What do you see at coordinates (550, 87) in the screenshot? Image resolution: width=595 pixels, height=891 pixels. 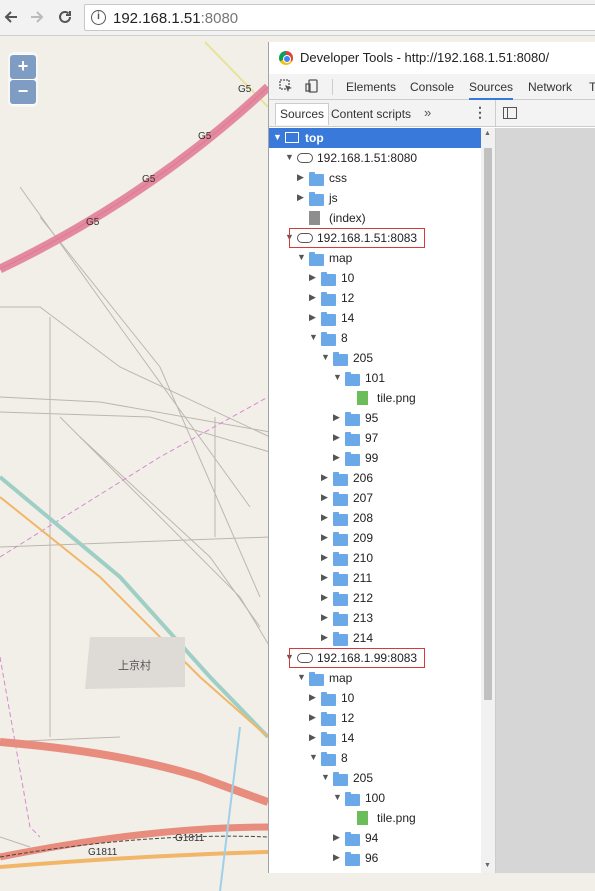 I see `tab-network: Network` at bounding box center [550, 87].